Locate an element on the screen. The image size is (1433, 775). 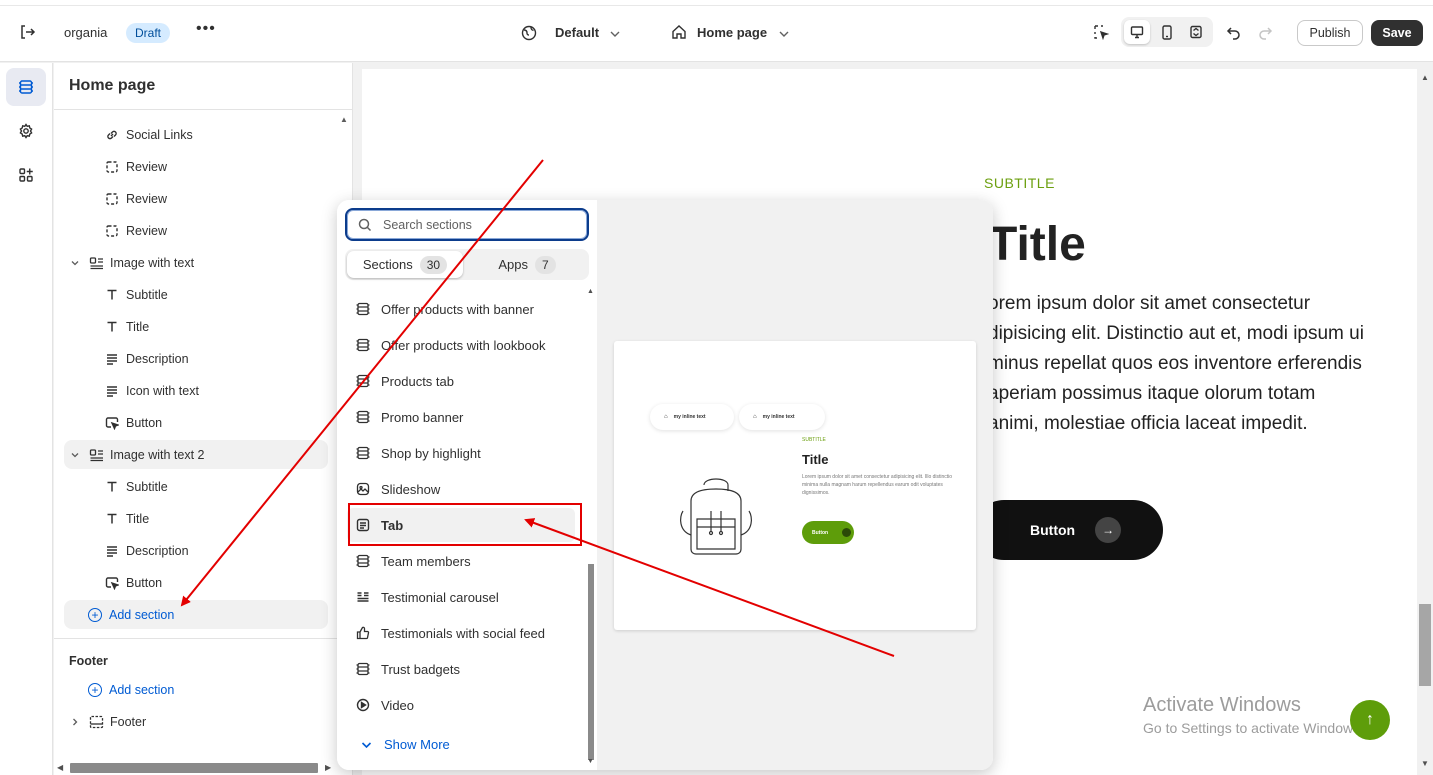
tree-row-label: Social Links is located at coordinates (159, 134).